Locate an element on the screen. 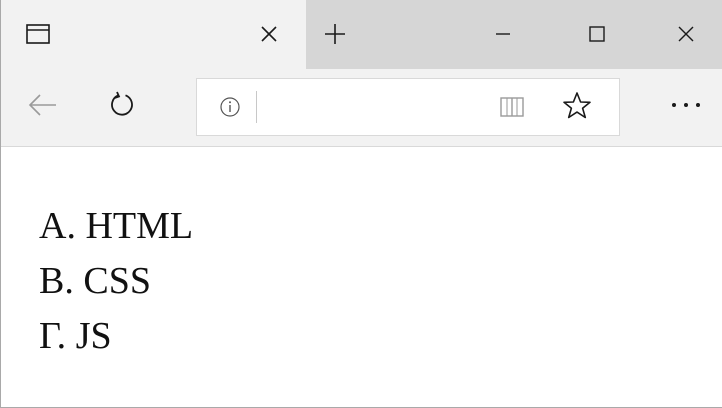 This screenshot has width=722, height=408. tab-close-icon is located at coordinates (269, 34).